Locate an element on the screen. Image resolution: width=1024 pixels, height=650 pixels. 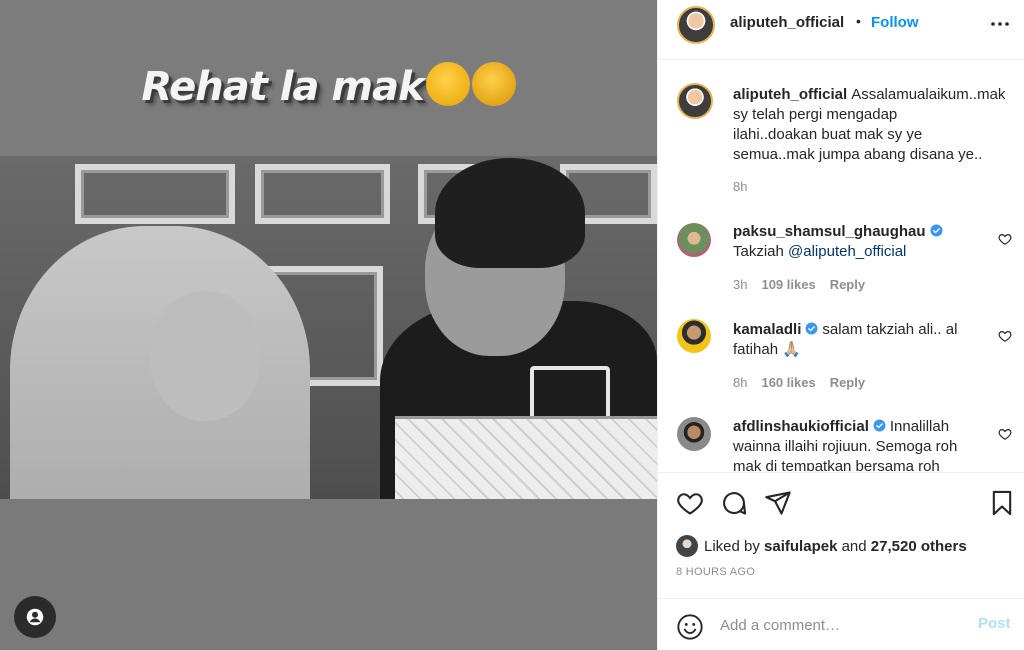
comment-meta: 8h 160 likes Reply is located at coordinates (806, 382).